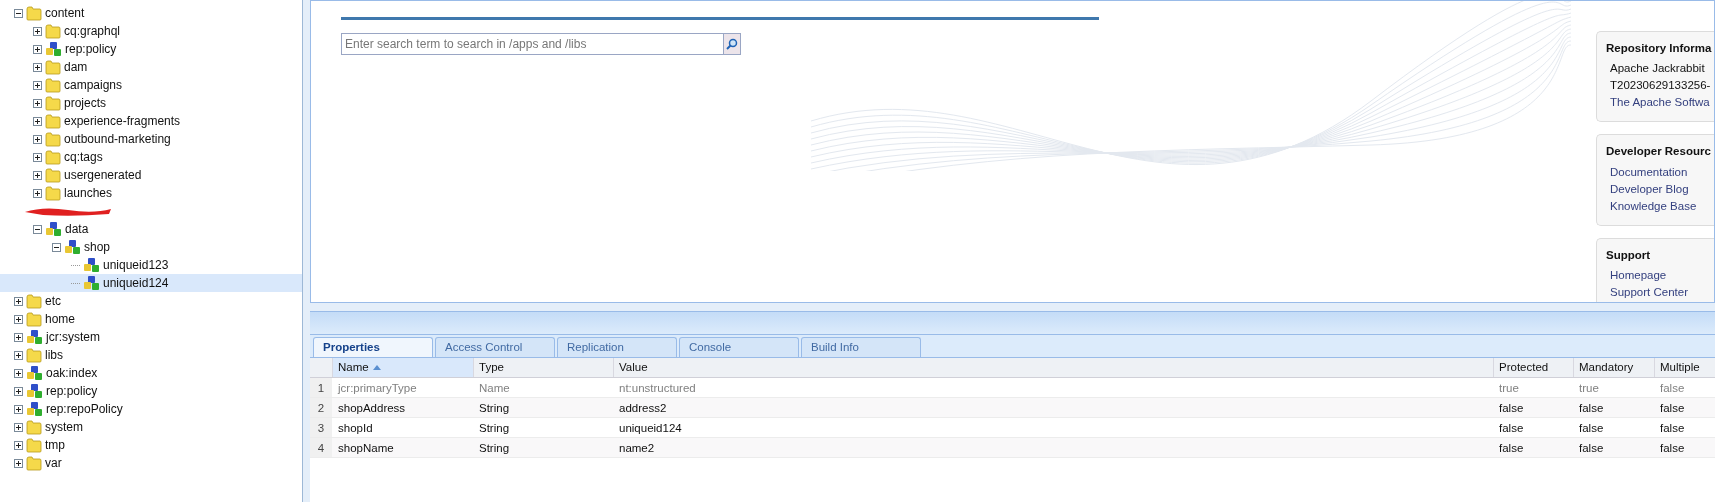 This screenshot has width=1715, height=502. What do you see at coordinates (1660, 172) in the screenshot?
I see `panel-link: Documentation` at bounding box center [1660, 172].